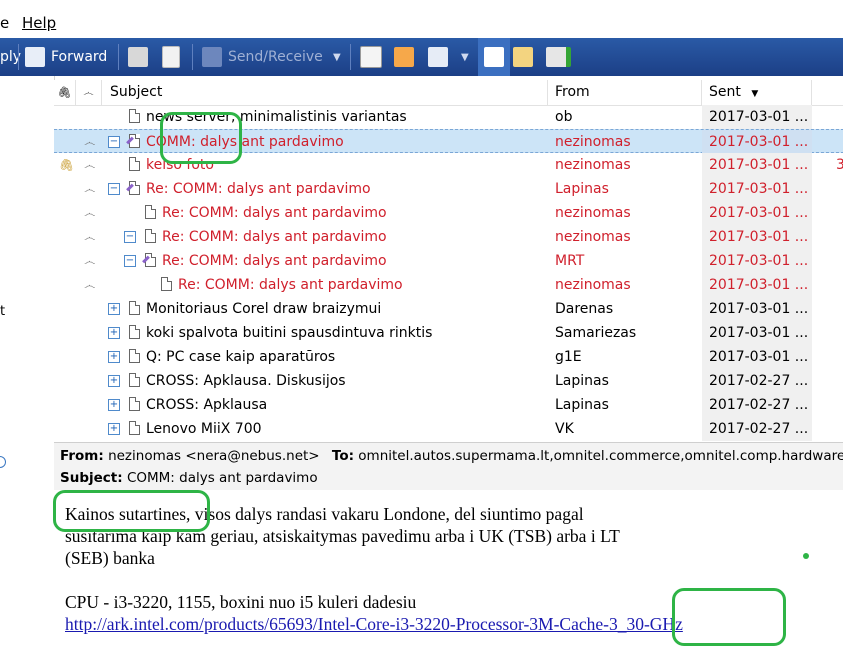 This screenshot has height=653, width=864. What do you see at coordinates (3, 462) in the screenshot?
I see `radio-icon` at bounding box center [3, 462].